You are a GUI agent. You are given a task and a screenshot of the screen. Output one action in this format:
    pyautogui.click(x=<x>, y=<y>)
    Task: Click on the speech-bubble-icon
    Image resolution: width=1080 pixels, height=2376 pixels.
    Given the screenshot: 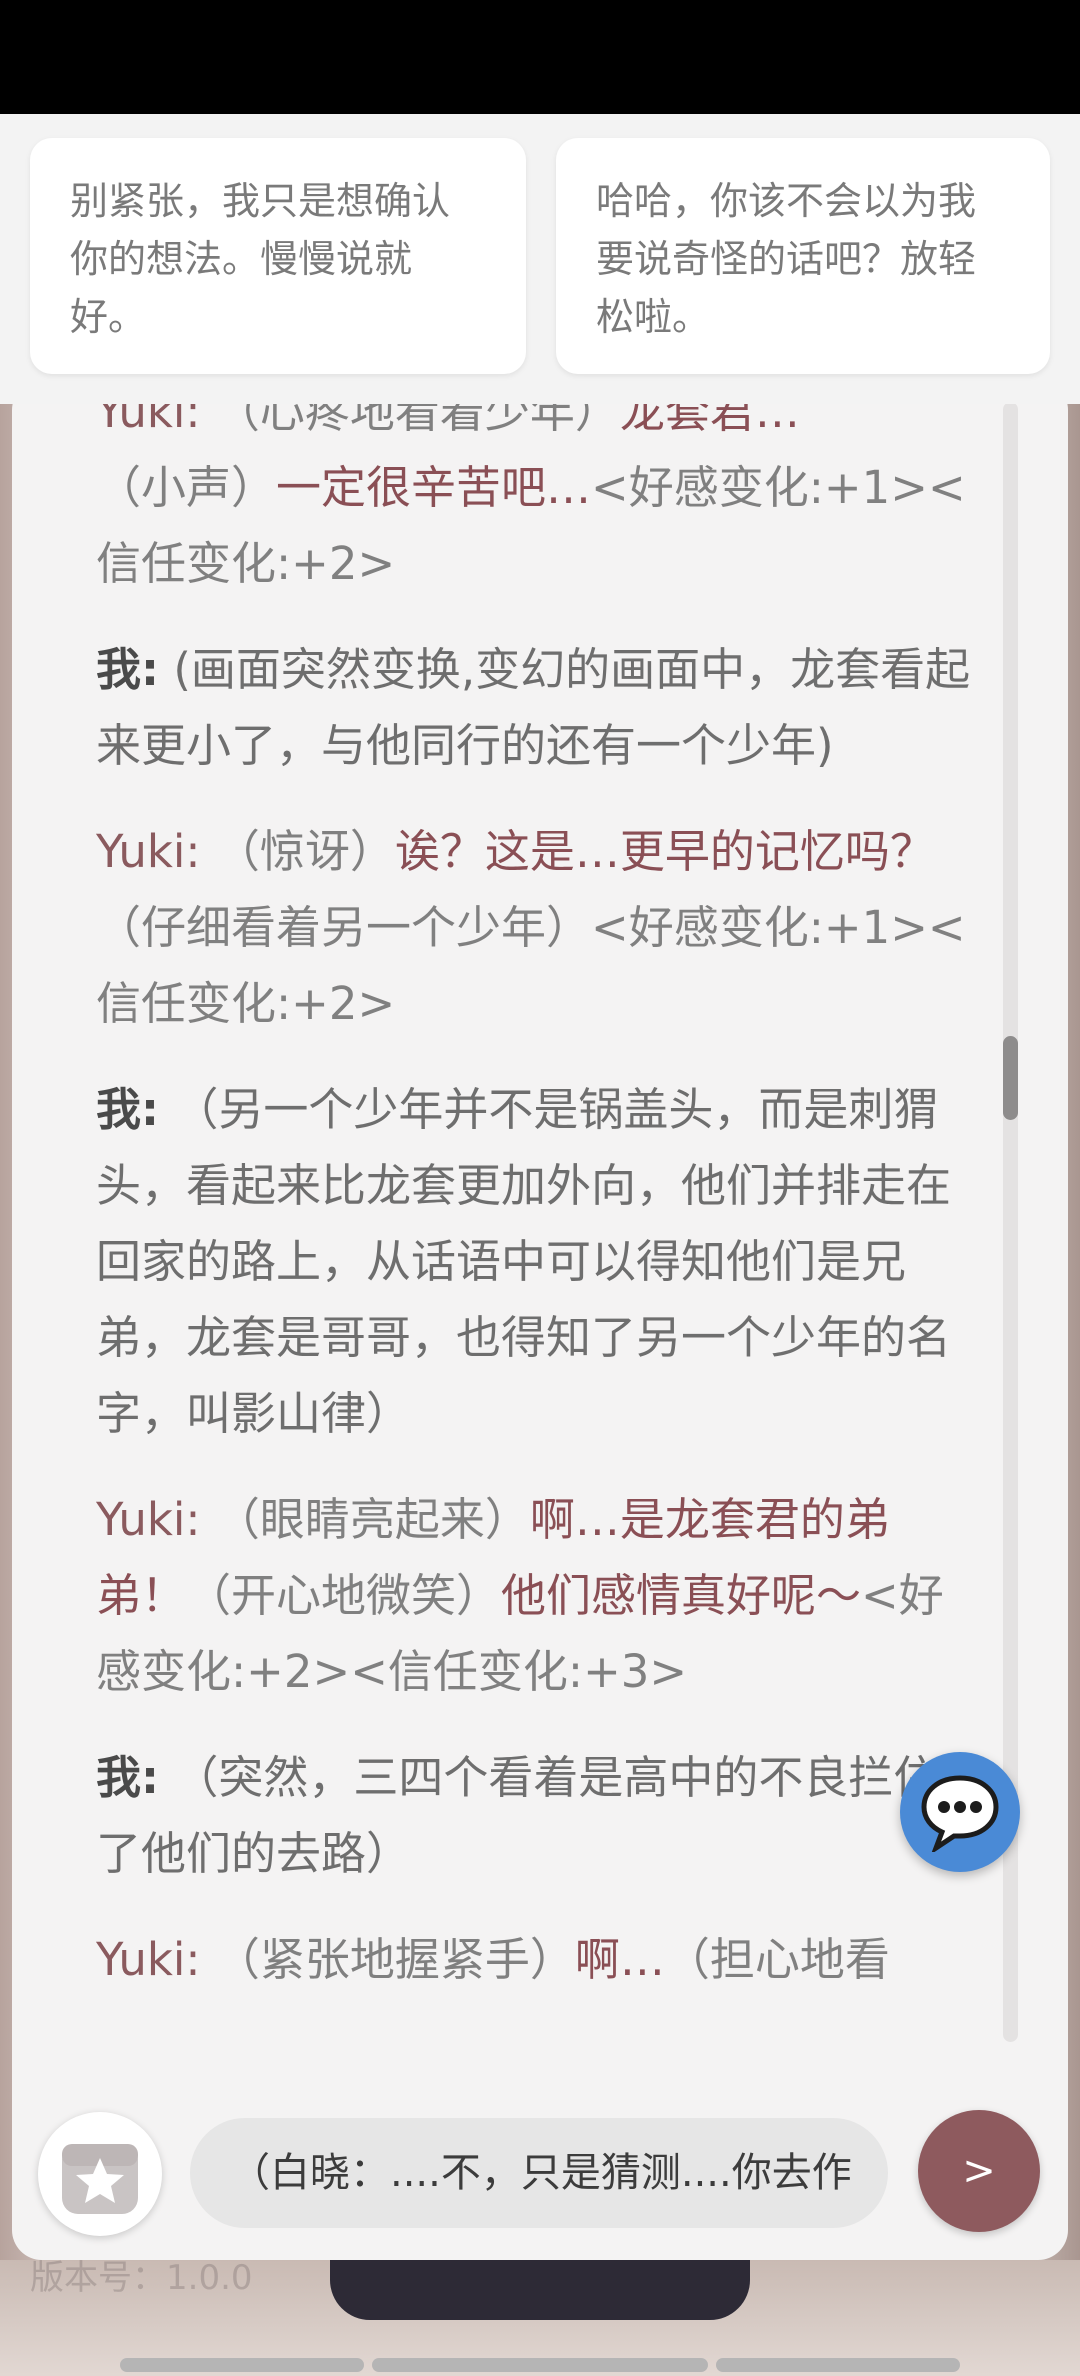 What is the action you would take?
    pyautogui.click(x=960, y=1813)
    